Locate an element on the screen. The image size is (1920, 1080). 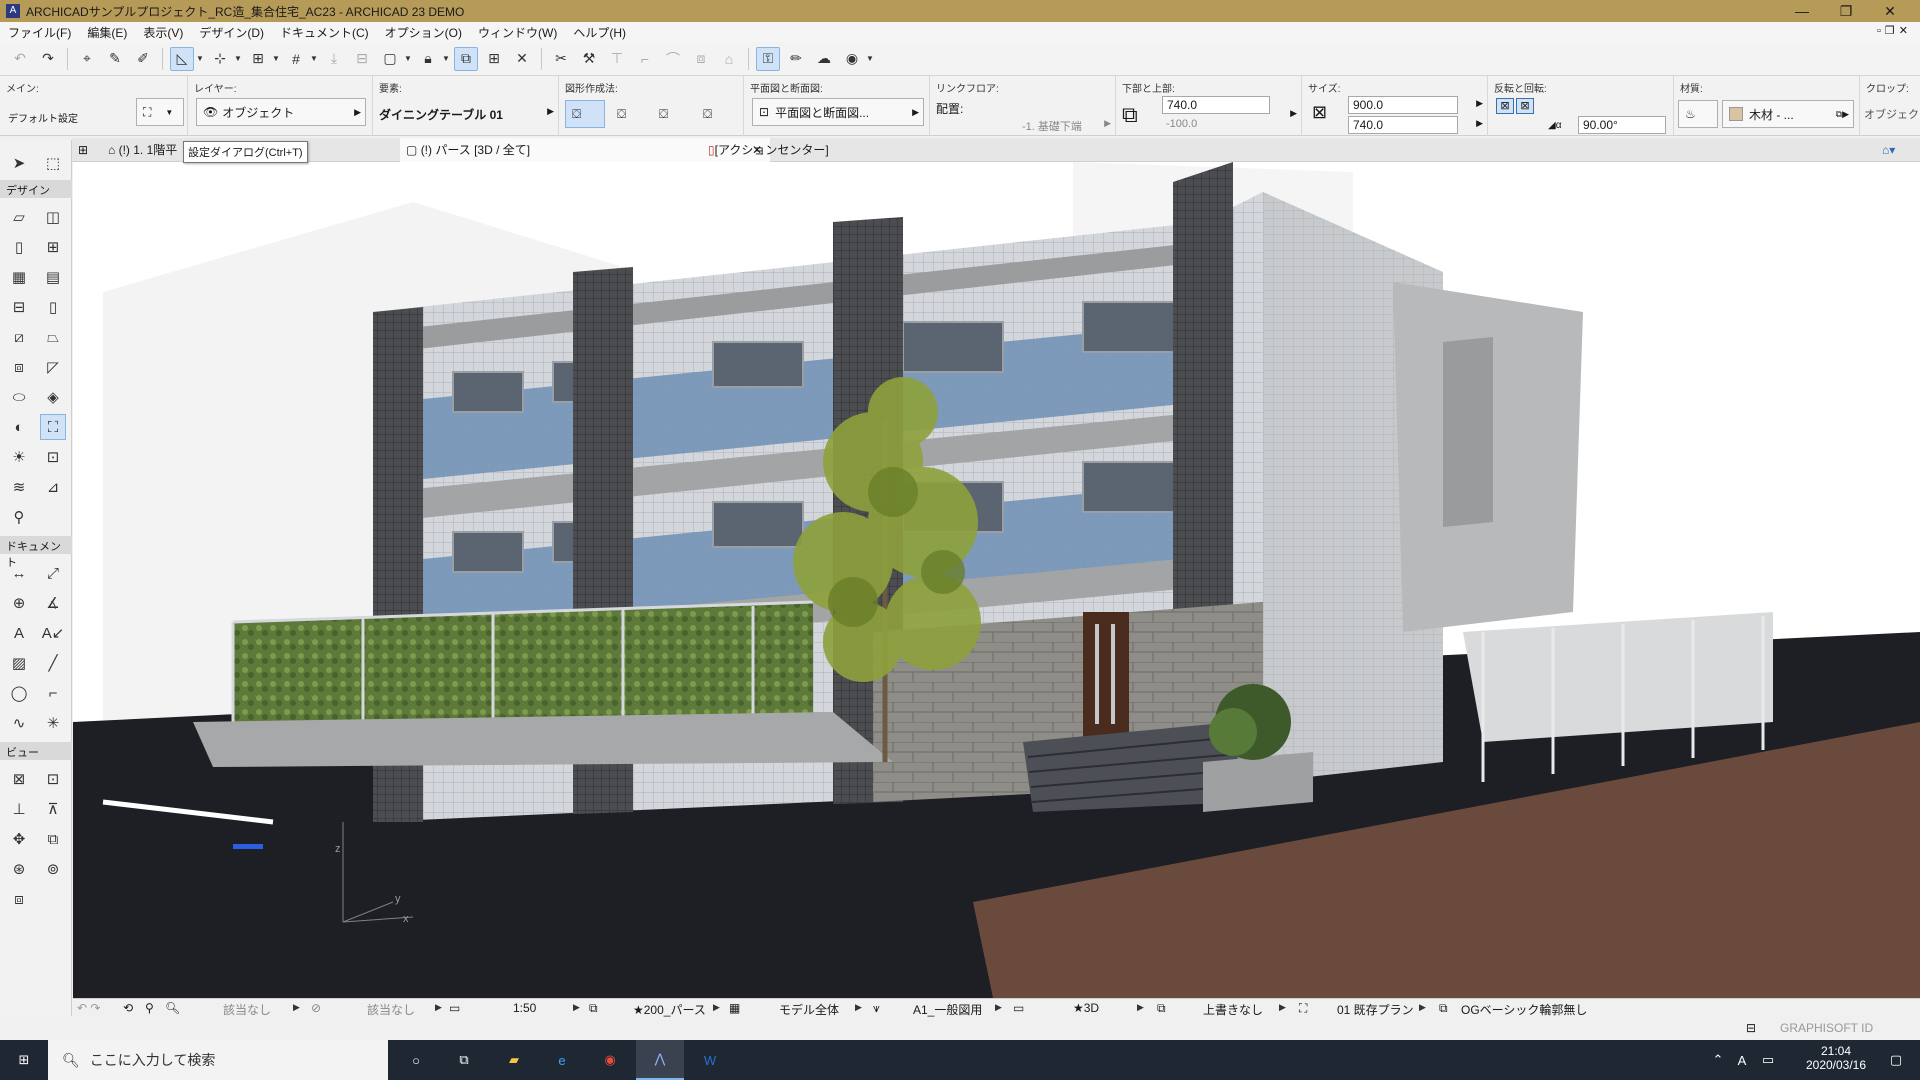
undo-icon: ↶ is located at coordinates (20, 59).